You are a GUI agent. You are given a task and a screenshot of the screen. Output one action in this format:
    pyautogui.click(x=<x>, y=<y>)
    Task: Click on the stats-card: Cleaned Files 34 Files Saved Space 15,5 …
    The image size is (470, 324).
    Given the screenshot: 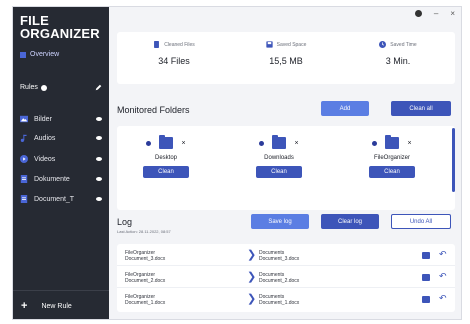 What is the action you would take?
    pyautogui.click(x=286, y=58)
    